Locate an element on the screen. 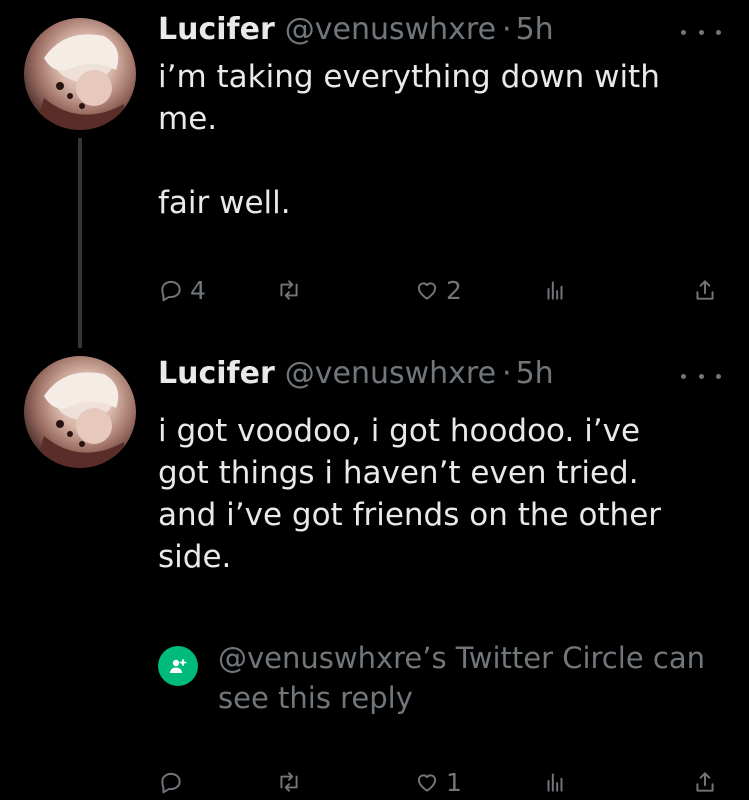  thread-line is located at coordinates (80, 243).